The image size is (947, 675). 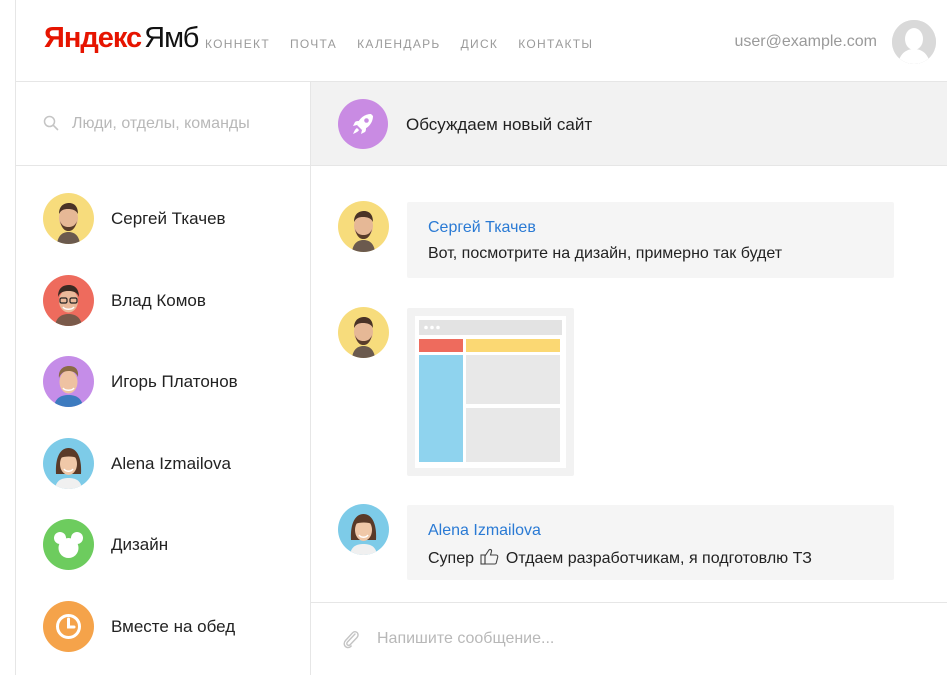 I want to click on rocket-icon, so click(x=363, y=124).